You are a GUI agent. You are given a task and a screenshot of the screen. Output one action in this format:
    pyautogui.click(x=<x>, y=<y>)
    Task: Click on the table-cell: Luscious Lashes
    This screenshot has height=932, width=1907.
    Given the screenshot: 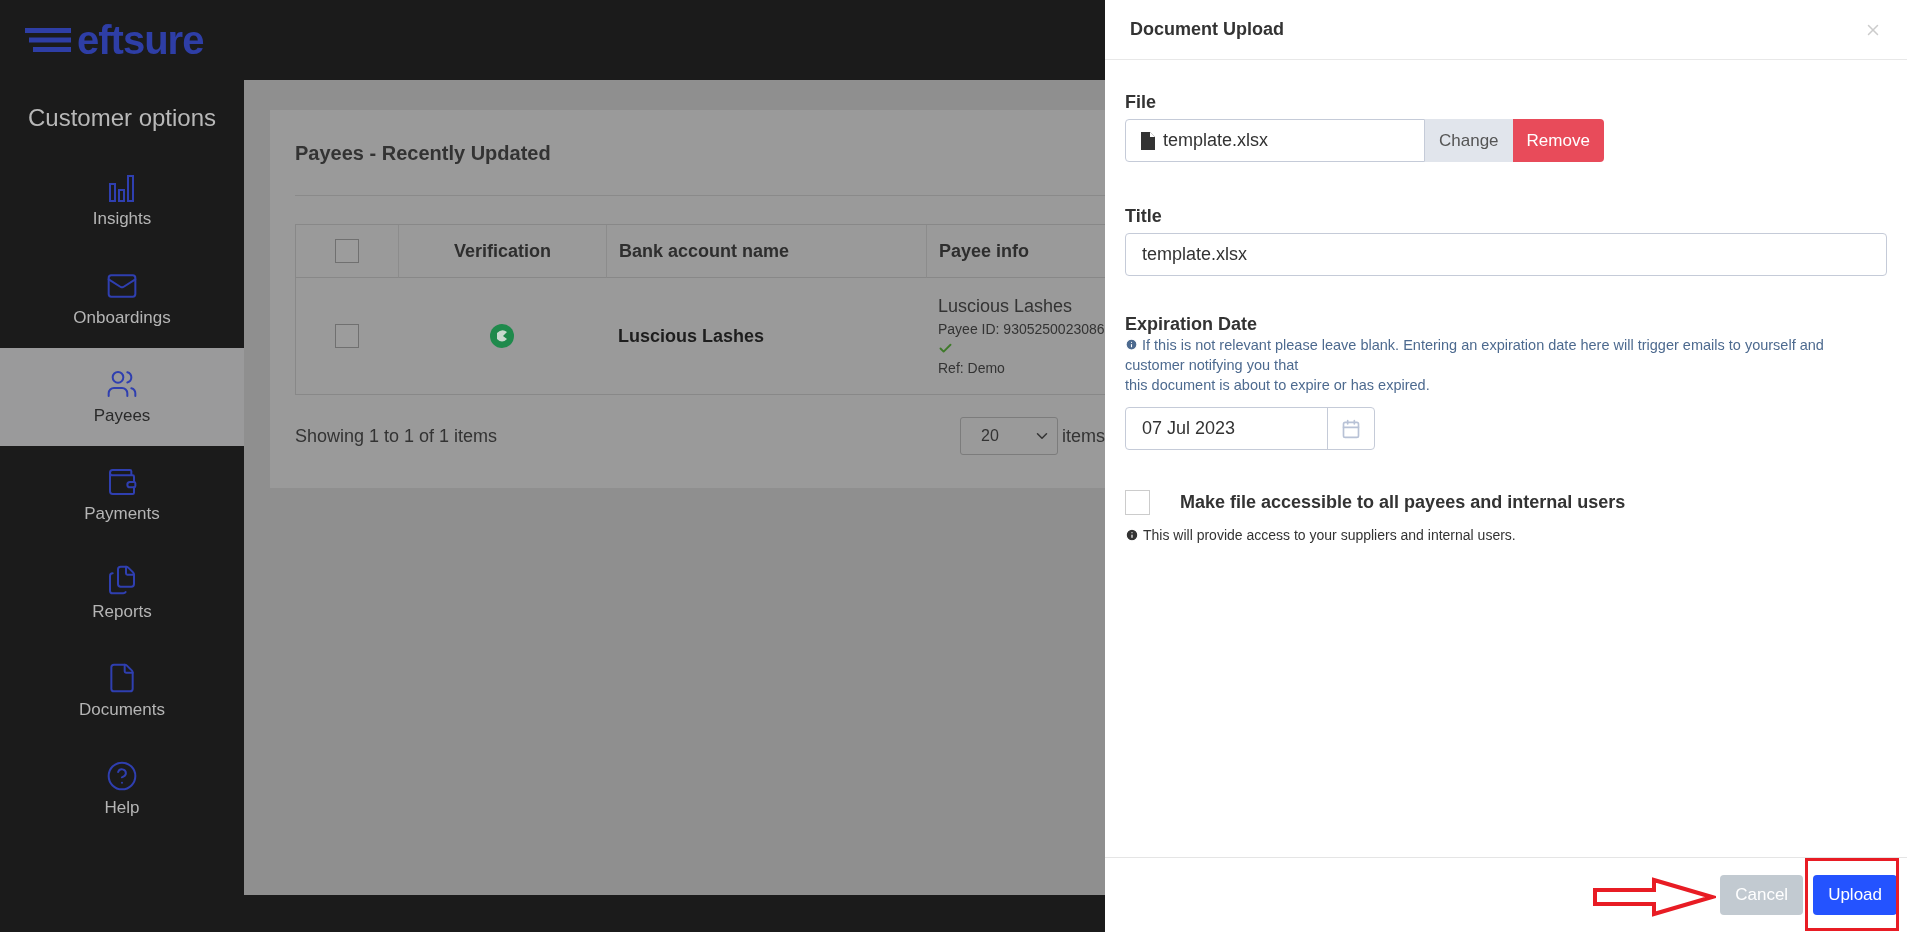 What is the action you would take?
    pyautogui.click(x=691, y=336)
    